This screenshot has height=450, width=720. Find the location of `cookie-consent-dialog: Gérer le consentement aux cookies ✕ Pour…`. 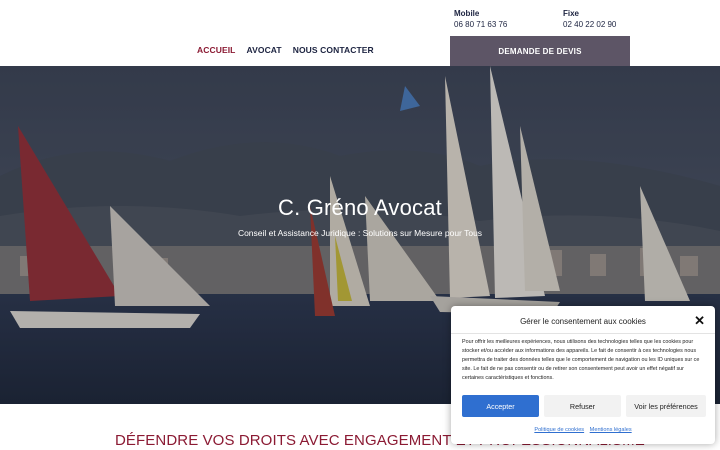

cookie-consent-dialog: Gérer le consentement aux cookies ✕ Pour… is located at coordinates (583, 375).